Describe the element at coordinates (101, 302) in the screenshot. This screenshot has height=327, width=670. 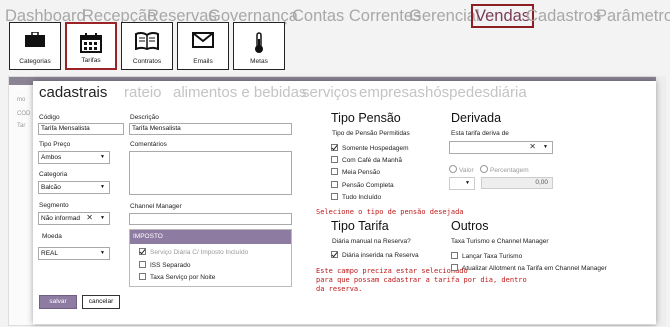
I see `cancelar-button: cancelar` at that location.